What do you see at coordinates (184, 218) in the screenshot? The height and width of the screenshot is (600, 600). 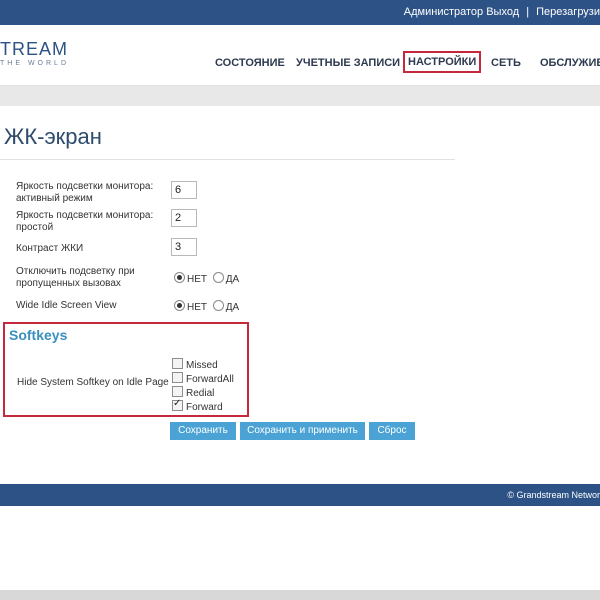 I see `backlight-idle-input: 2` at bounding box center [184, 218].